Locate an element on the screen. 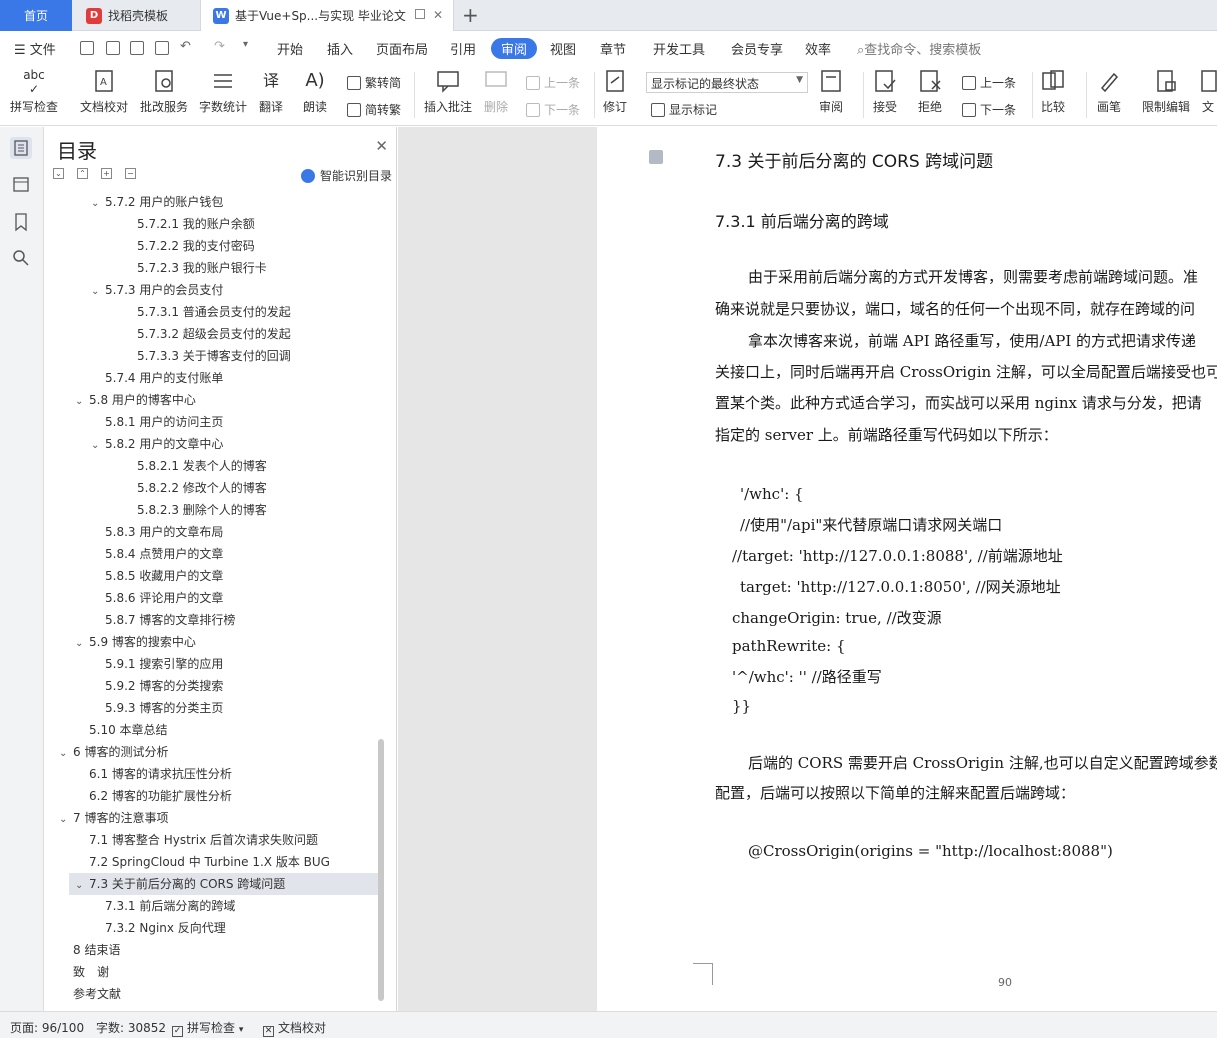 The height and width of the screenshot is (1038, 1217). menu-review: 审阅 is located at coordinates (514, 48).